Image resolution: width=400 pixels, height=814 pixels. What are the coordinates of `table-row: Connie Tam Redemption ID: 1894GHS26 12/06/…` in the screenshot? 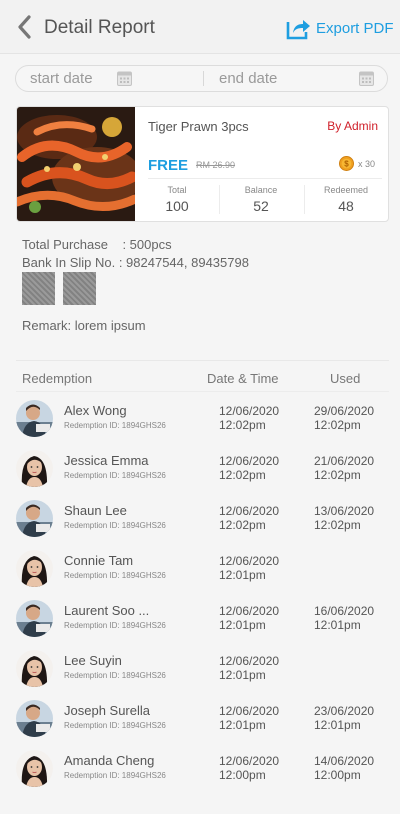 It's located at (200, 575).